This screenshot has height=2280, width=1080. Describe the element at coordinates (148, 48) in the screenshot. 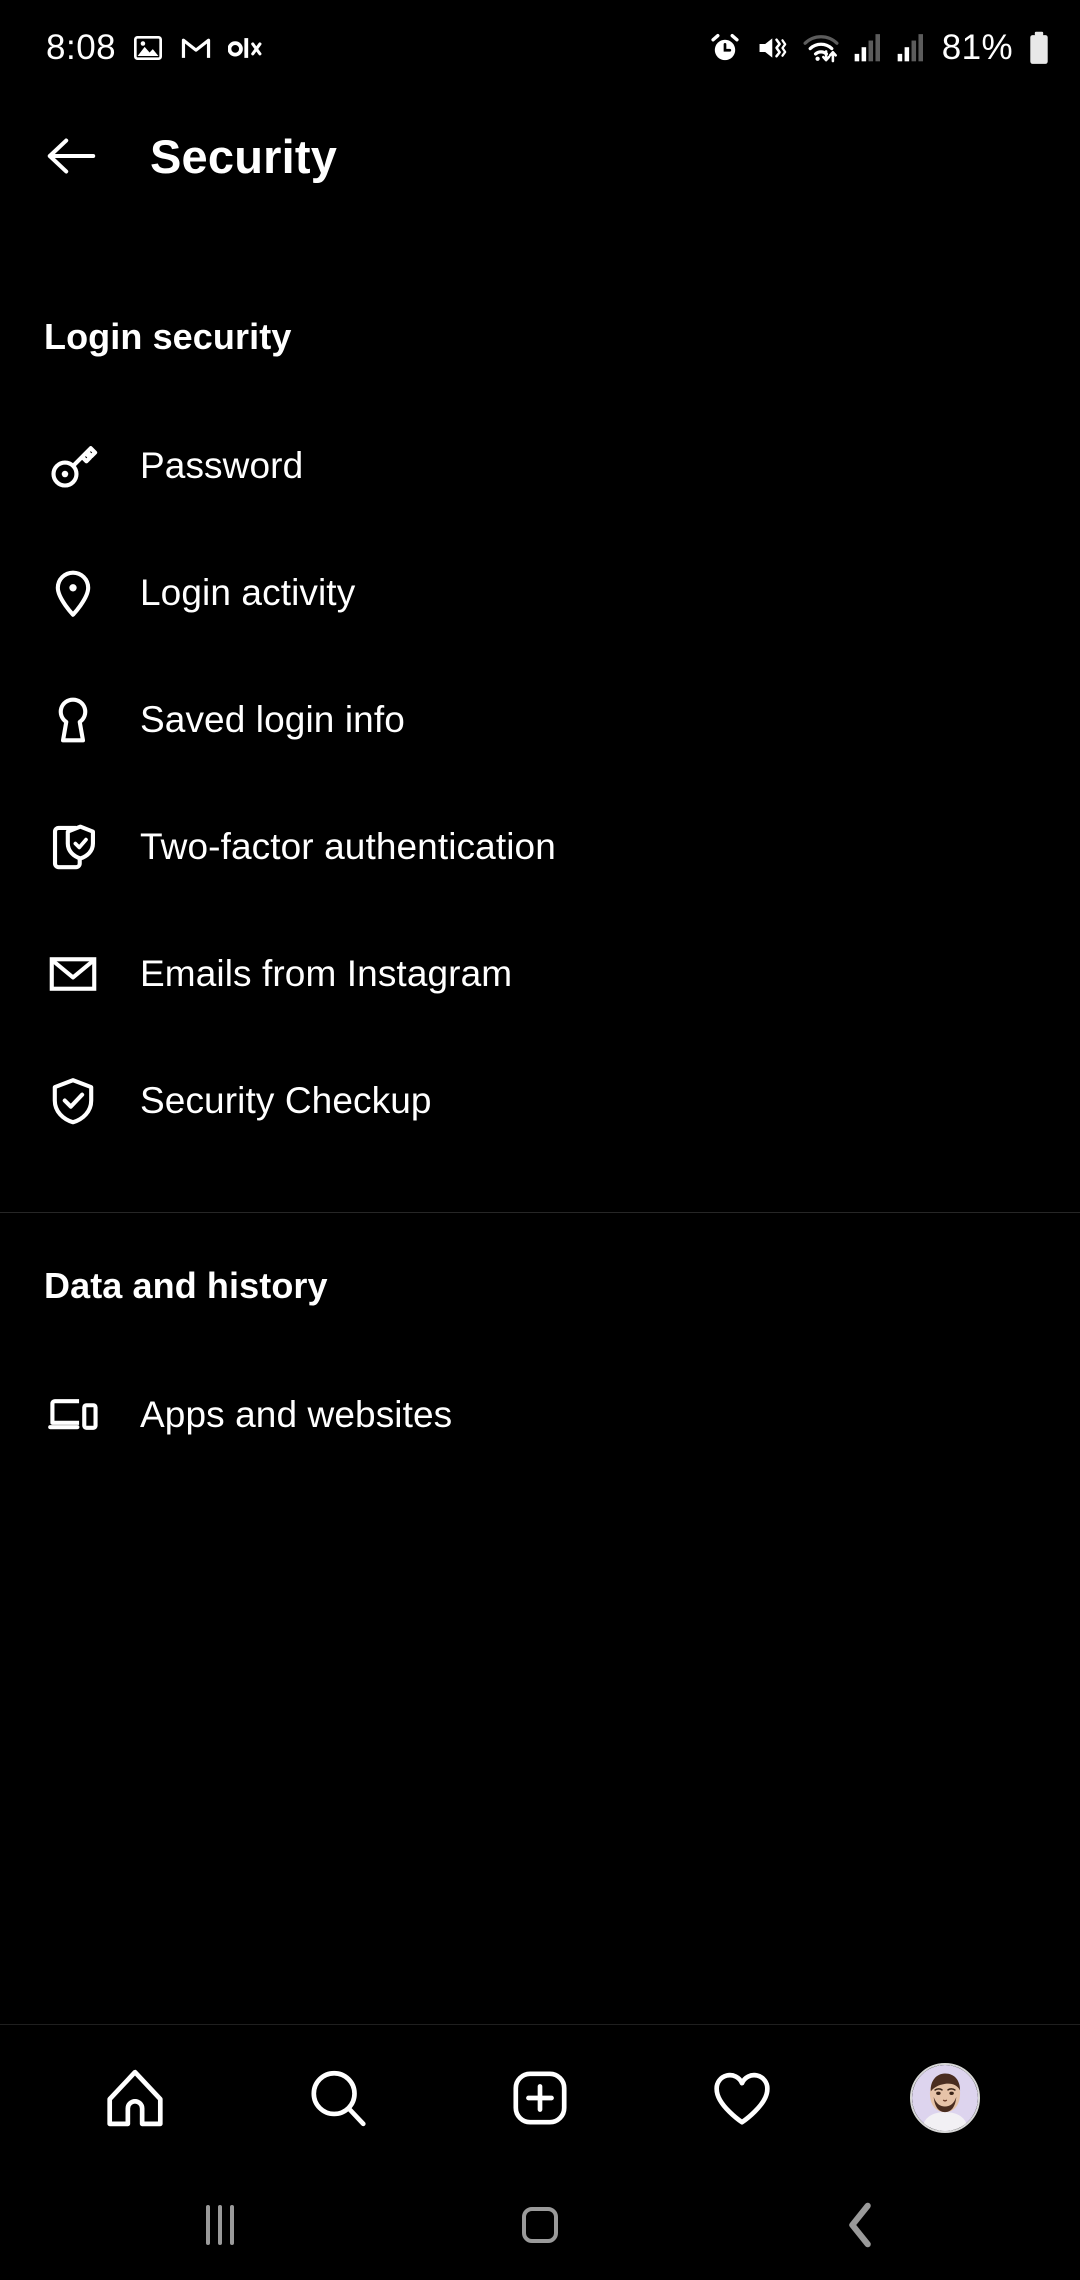

I see `gallery-icon` at that location.